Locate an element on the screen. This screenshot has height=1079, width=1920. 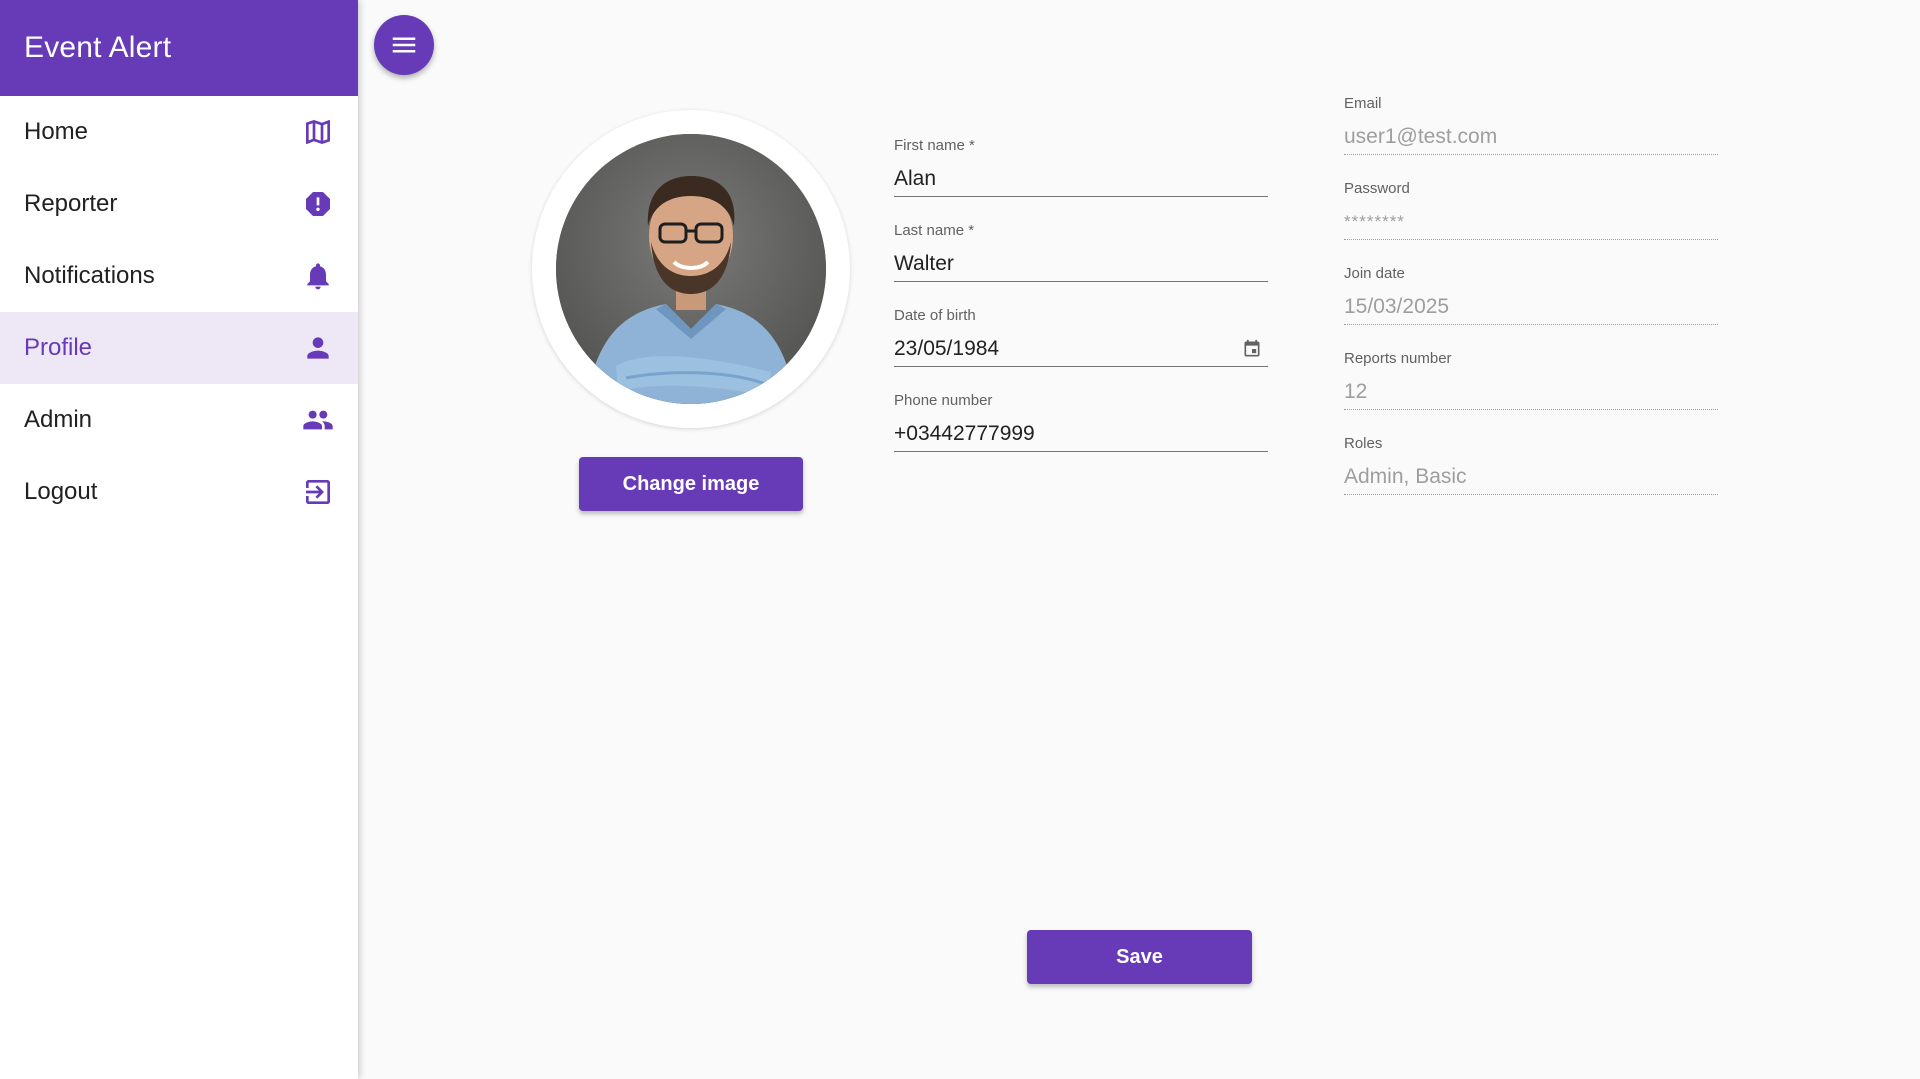
sidebar-item-notifications: Notifications is located at coordinates (179, 276).